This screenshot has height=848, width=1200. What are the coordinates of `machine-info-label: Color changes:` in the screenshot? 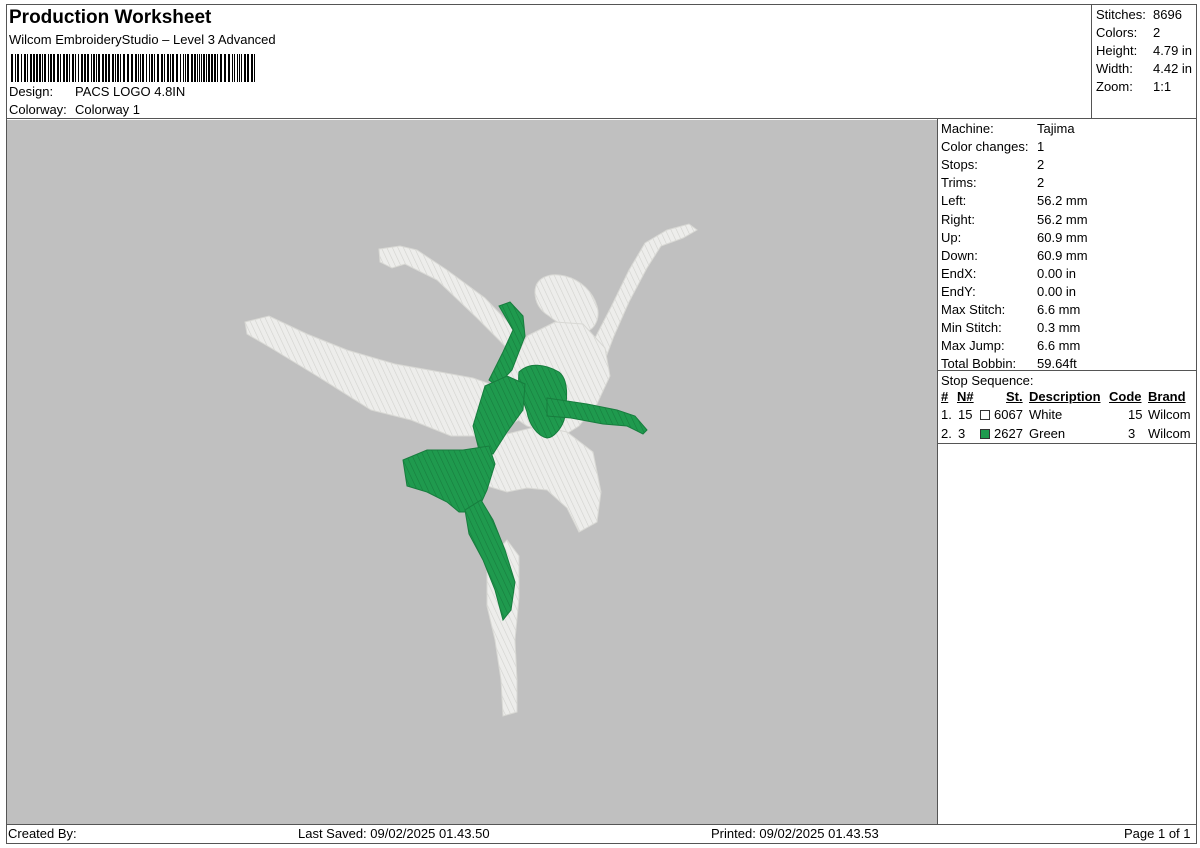 It's located at (985, 147).